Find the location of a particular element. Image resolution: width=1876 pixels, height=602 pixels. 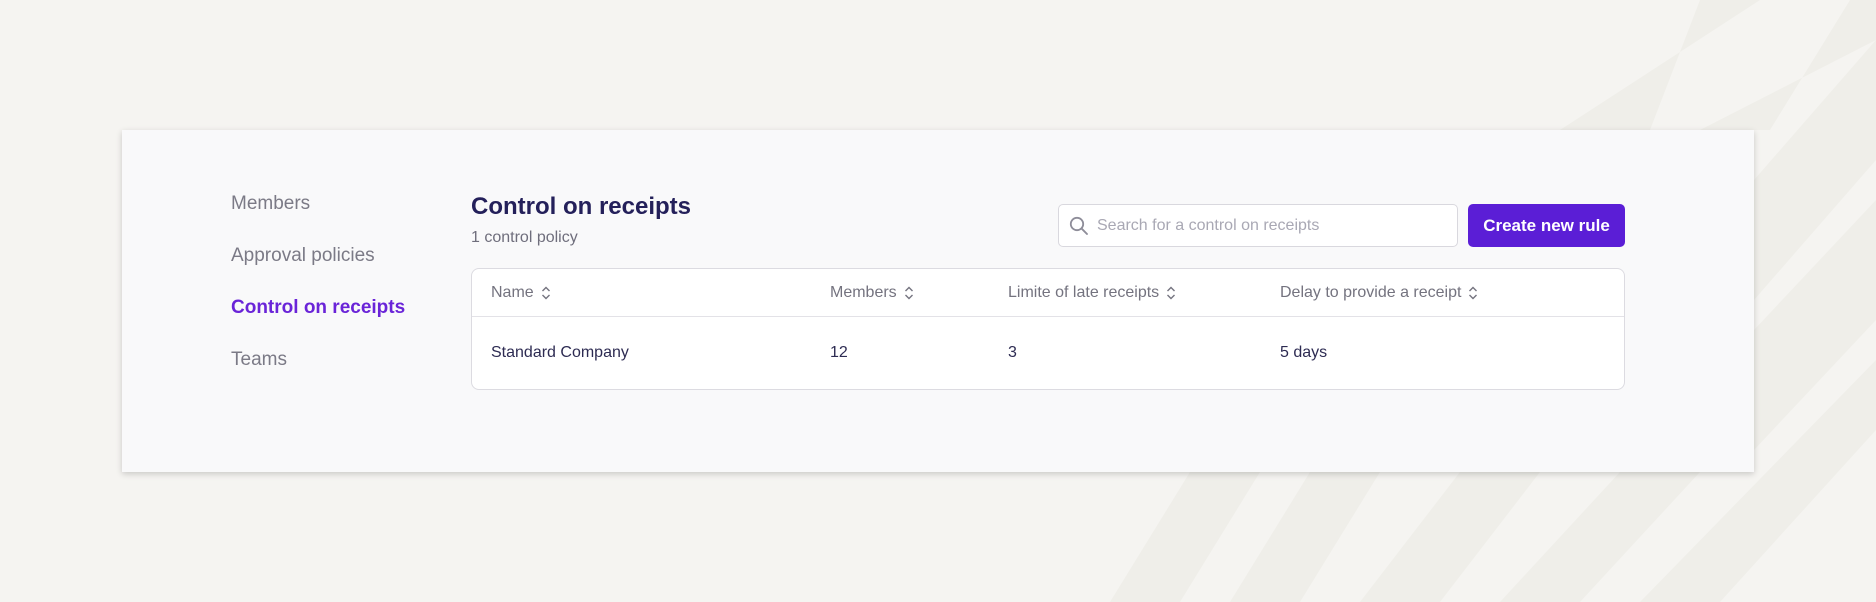

column-header-limit: Limite of late receipts is located at coordinates (1092, 293).